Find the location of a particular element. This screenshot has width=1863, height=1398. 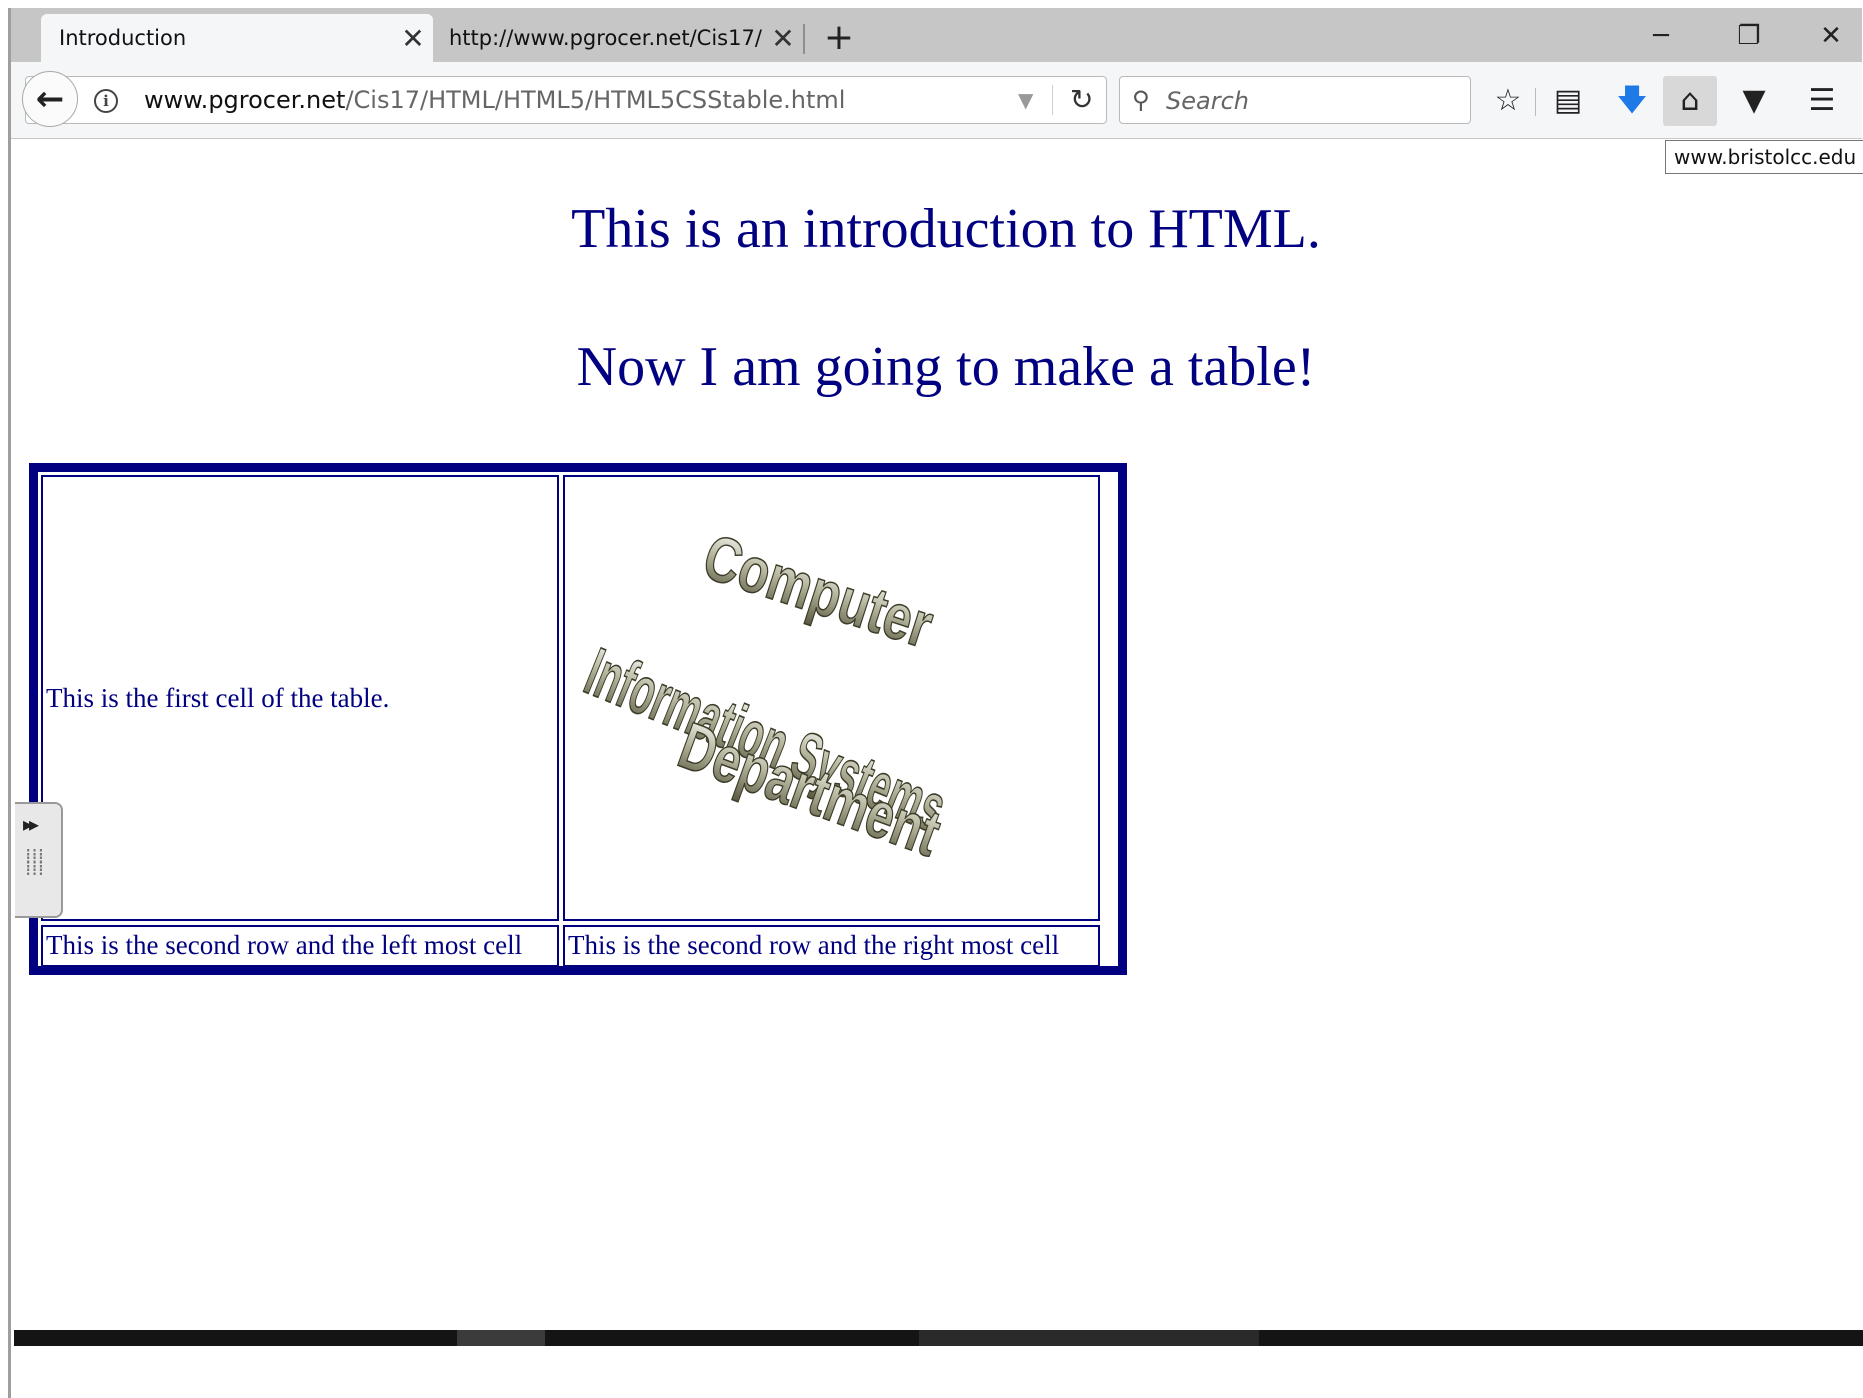

intro-heading: This is an introduction to HTML. is located at coordinates (946, 229).